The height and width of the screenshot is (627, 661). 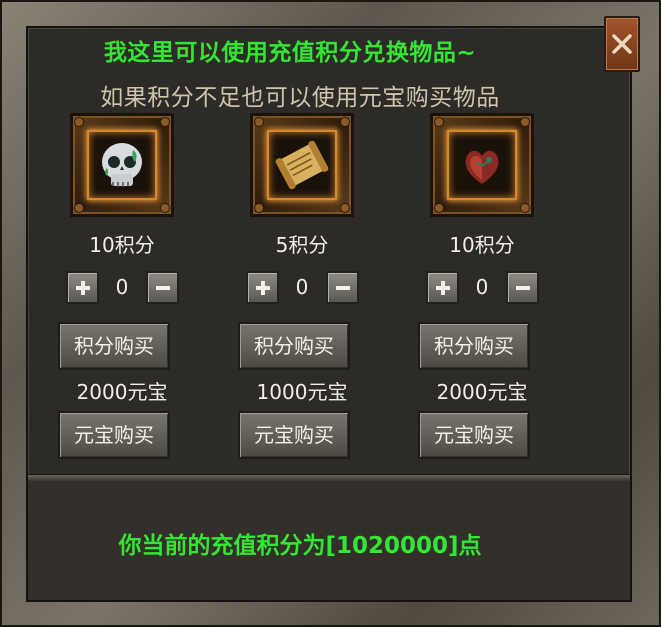 What do you see at coordinates (302, 392) in the screenshot?
I see `gold-price: 1000元宝` at bounding box center [302, 392].